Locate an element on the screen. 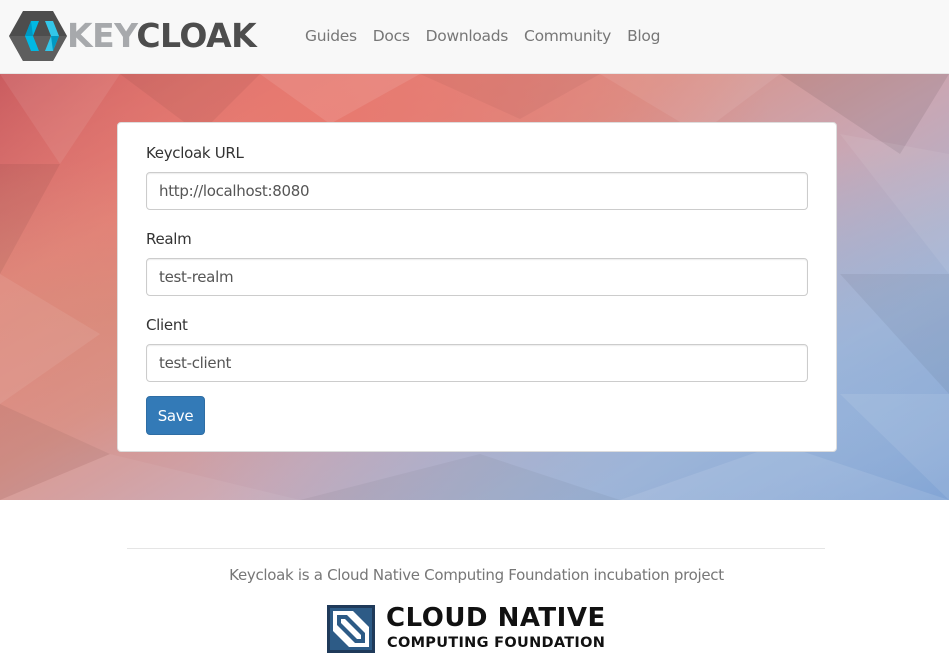 The image size is (949, 668). keycloak-url-input is located at coordinates (477, 191).